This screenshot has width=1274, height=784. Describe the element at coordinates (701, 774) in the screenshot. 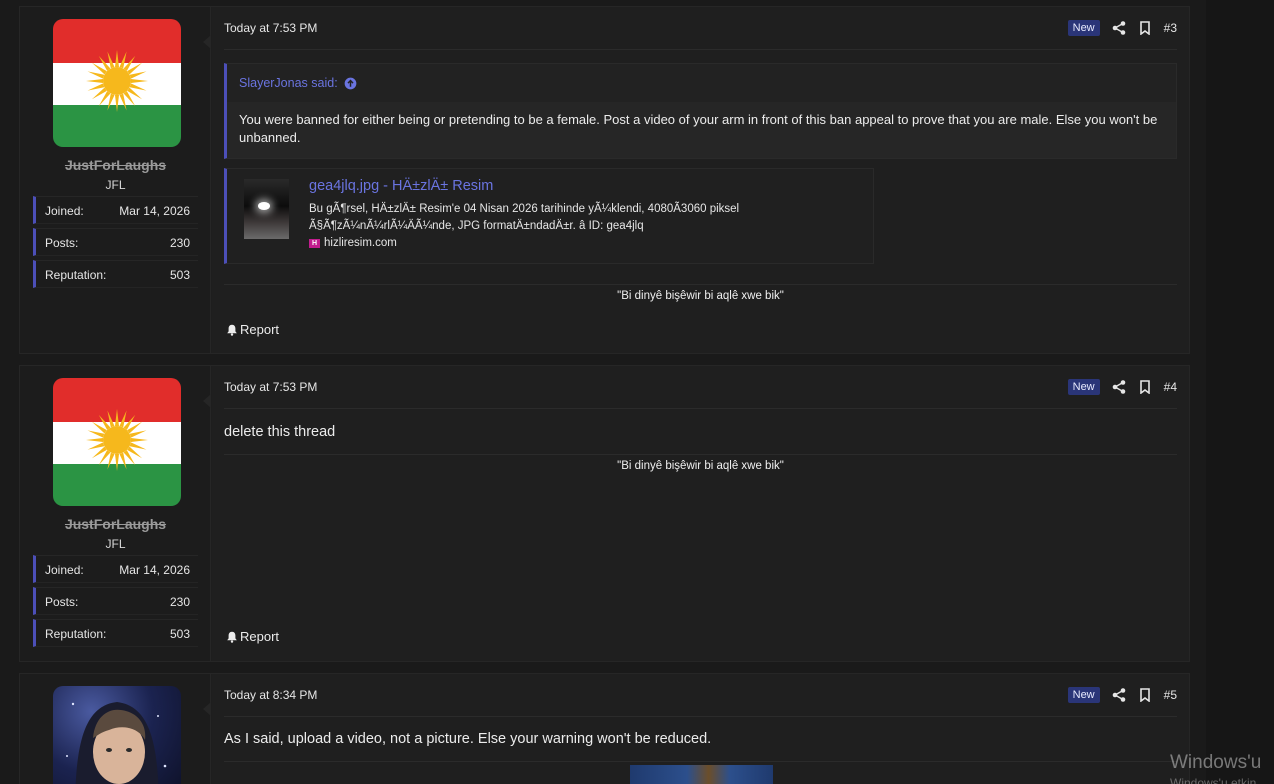

I see `signature-image` at that location.